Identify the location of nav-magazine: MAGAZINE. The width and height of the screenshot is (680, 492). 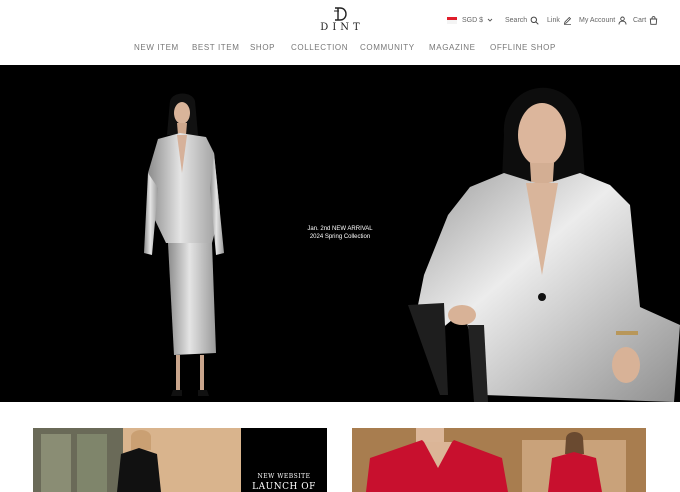
(452, 47).